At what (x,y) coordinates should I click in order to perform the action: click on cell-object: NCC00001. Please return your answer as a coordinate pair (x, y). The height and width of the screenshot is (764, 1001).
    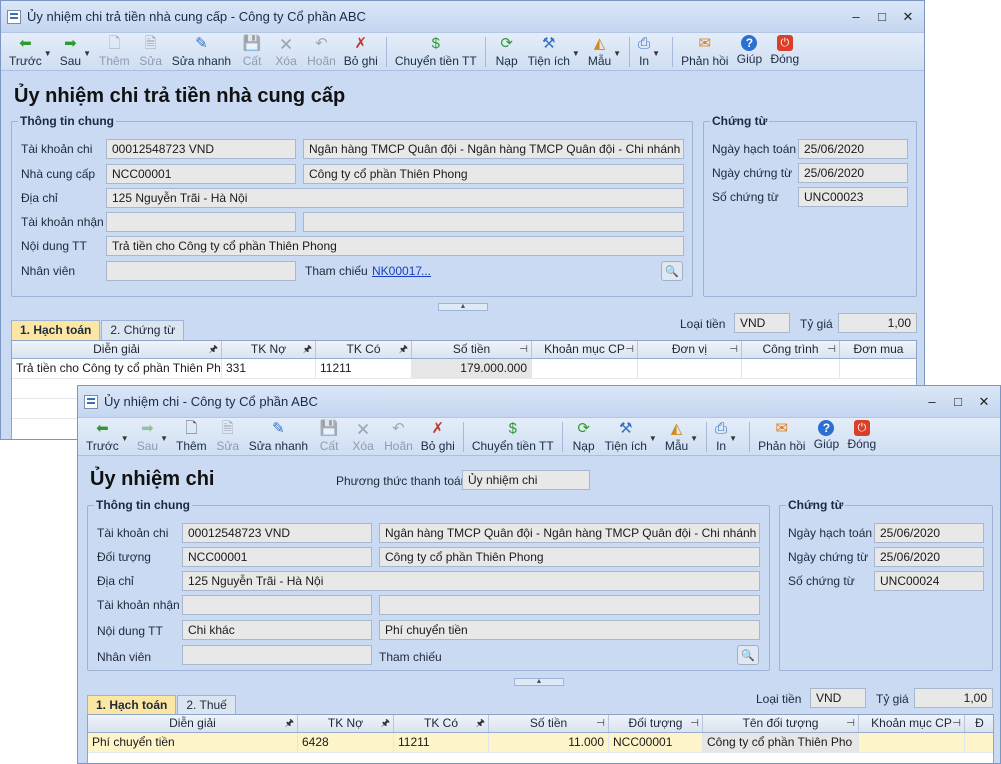
    Looking at the image, I should click on (656, 742).